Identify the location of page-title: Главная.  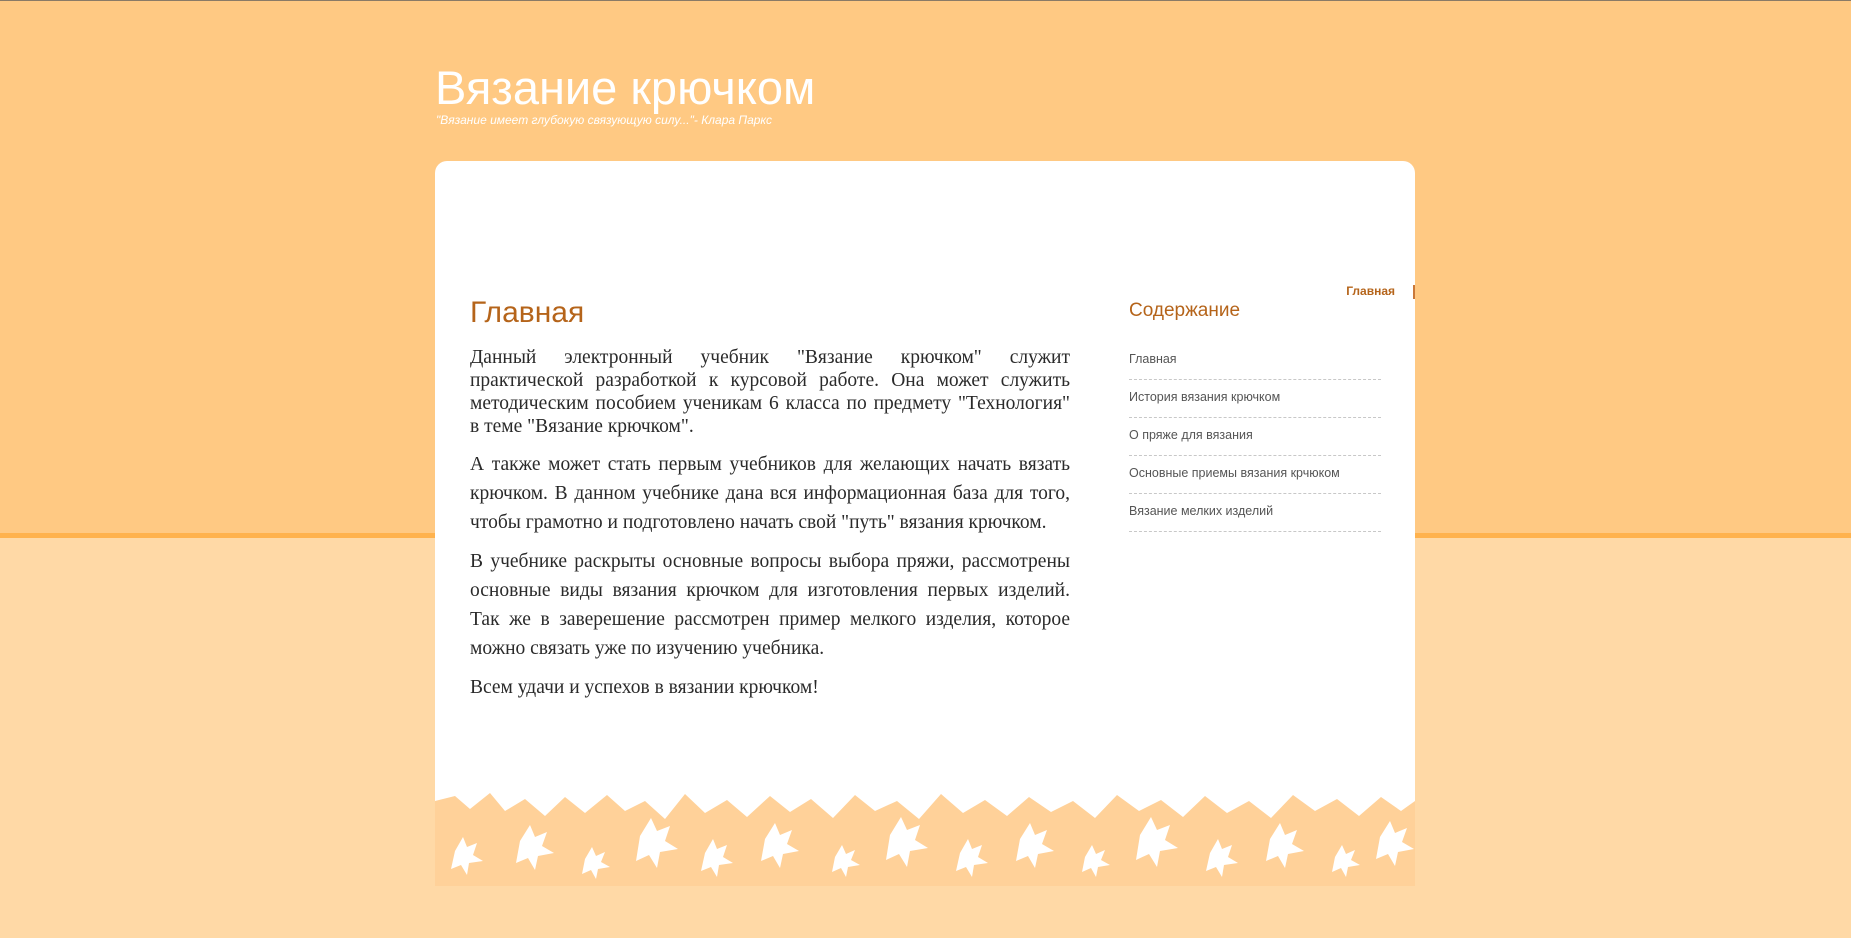
(527, 312).